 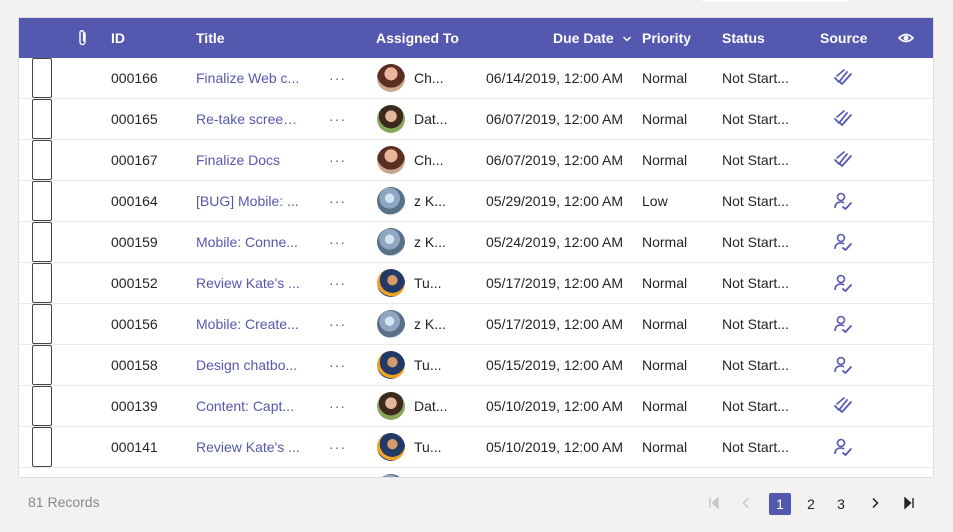 I want to click on page-button-2: 2, so click(x=811, y=504).